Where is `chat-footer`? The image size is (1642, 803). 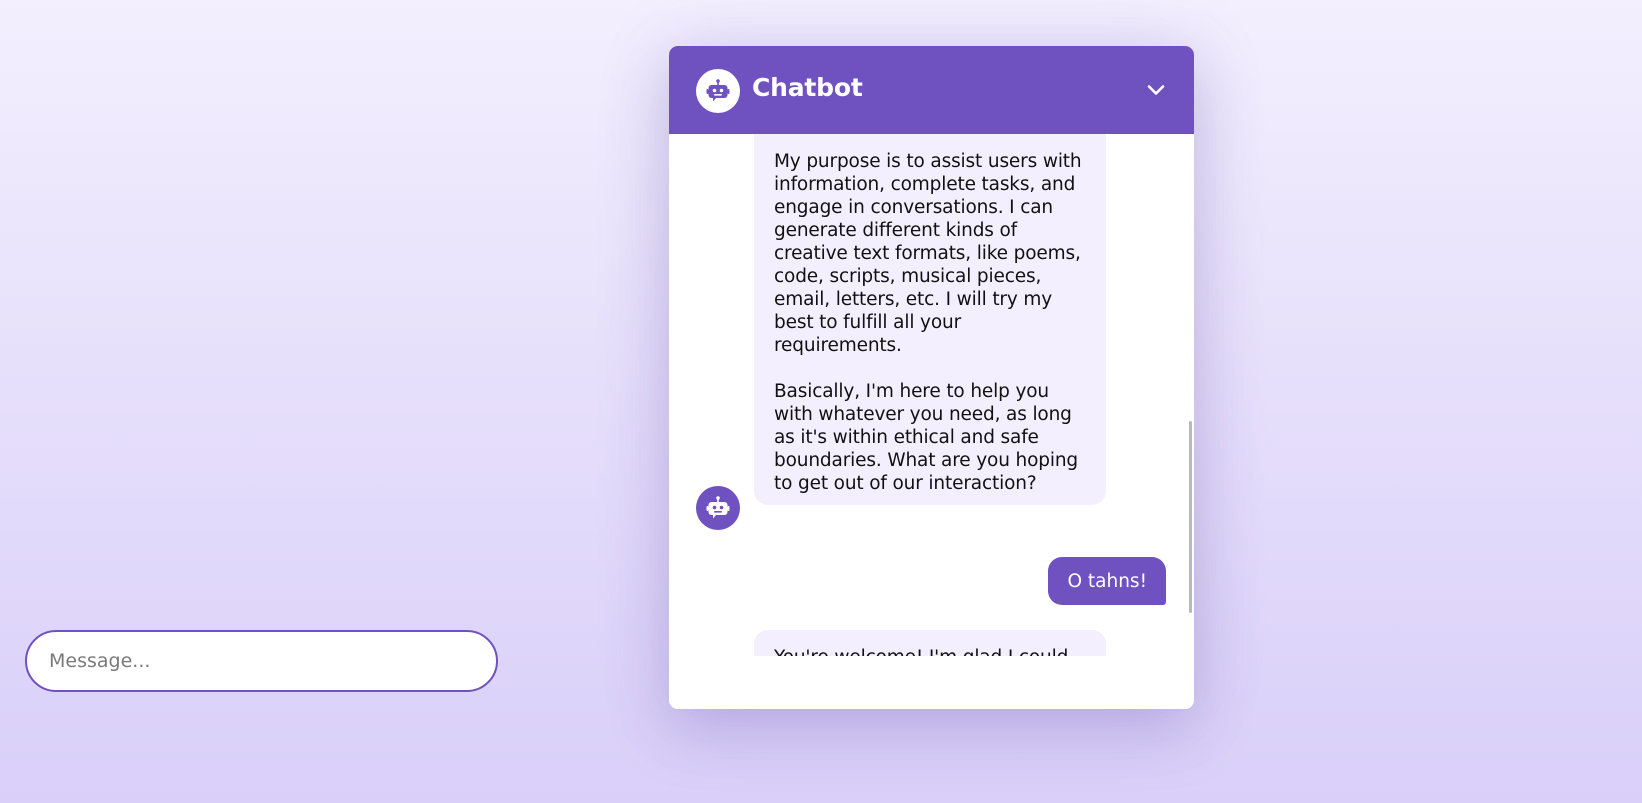 chat-footer is located at coordinates (931, 682).